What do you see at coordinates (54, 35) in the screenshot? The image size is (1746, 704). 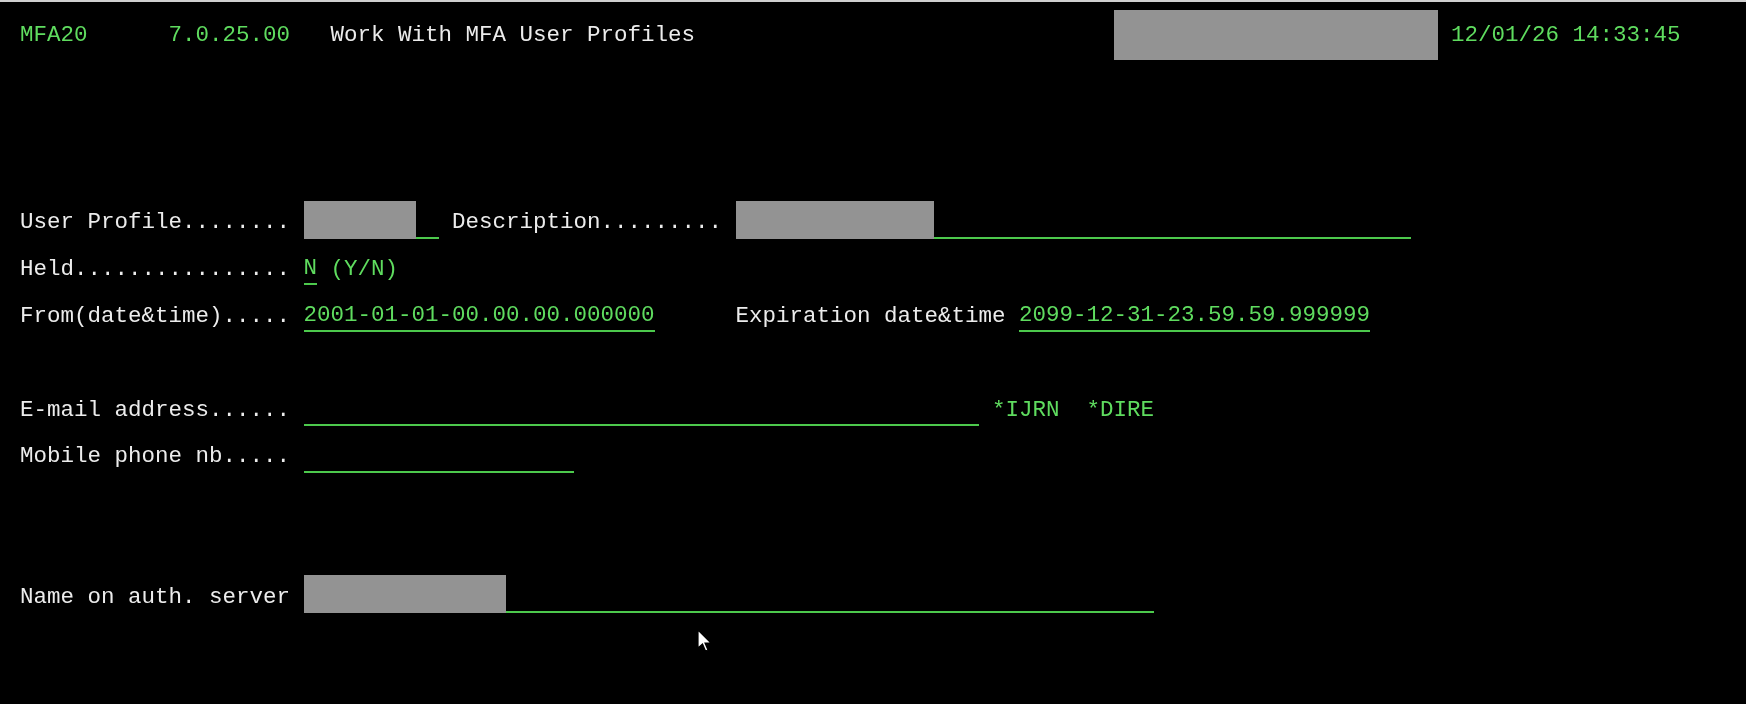 I see `program-name: MFA20` at bounding box center [54, 35].